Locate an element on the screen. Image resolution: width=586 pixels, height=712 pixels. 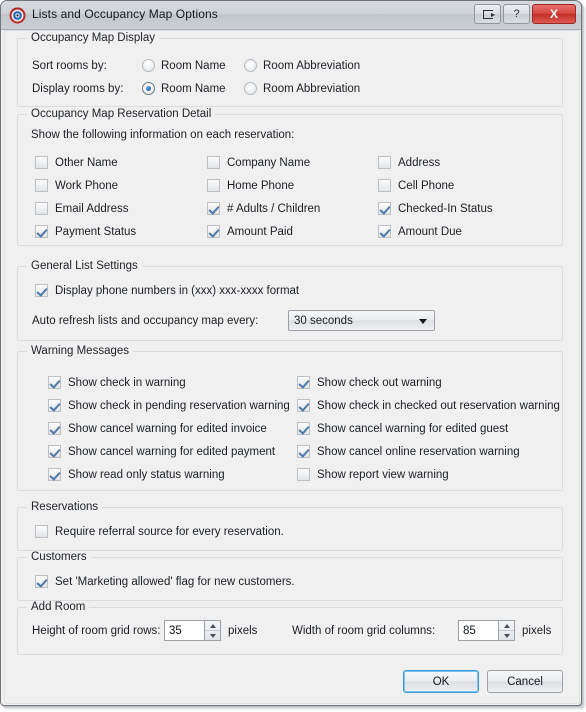
label-room-grid-column-width: Width of room grid columns: is located at coordinates (364, 631).